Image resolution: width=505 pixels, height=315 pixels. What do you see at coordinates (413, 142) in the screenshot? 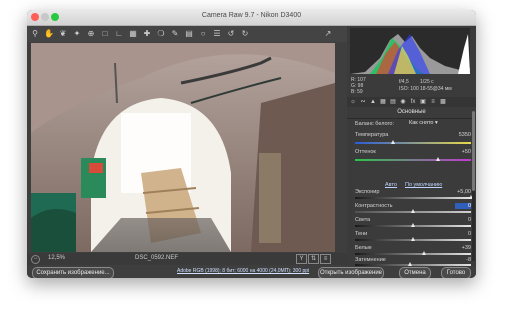
I see `temperature-slider` at bounding box center [413, 142].